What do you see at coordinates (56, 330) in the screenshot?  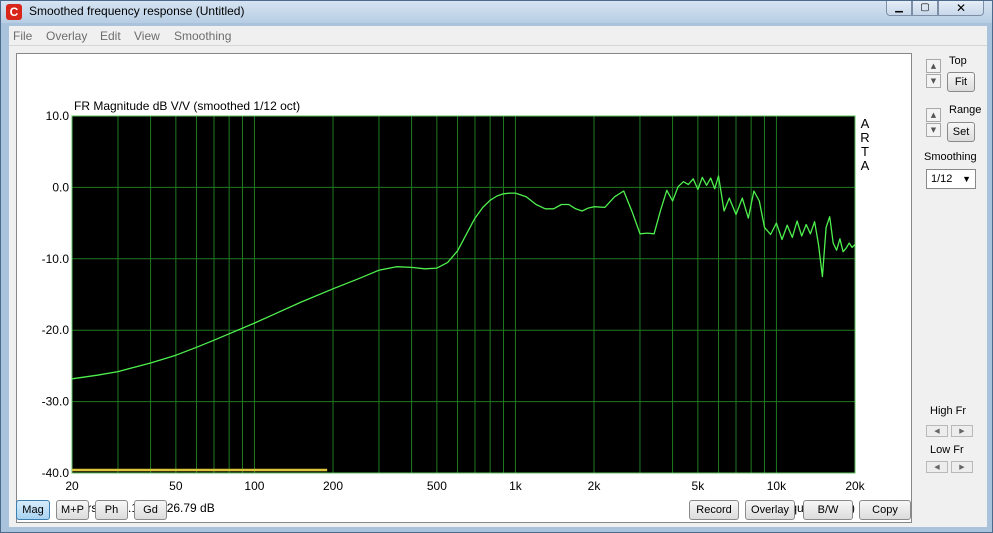 I see `y-tick-label: -20.0` at bounding box center [56, 330].